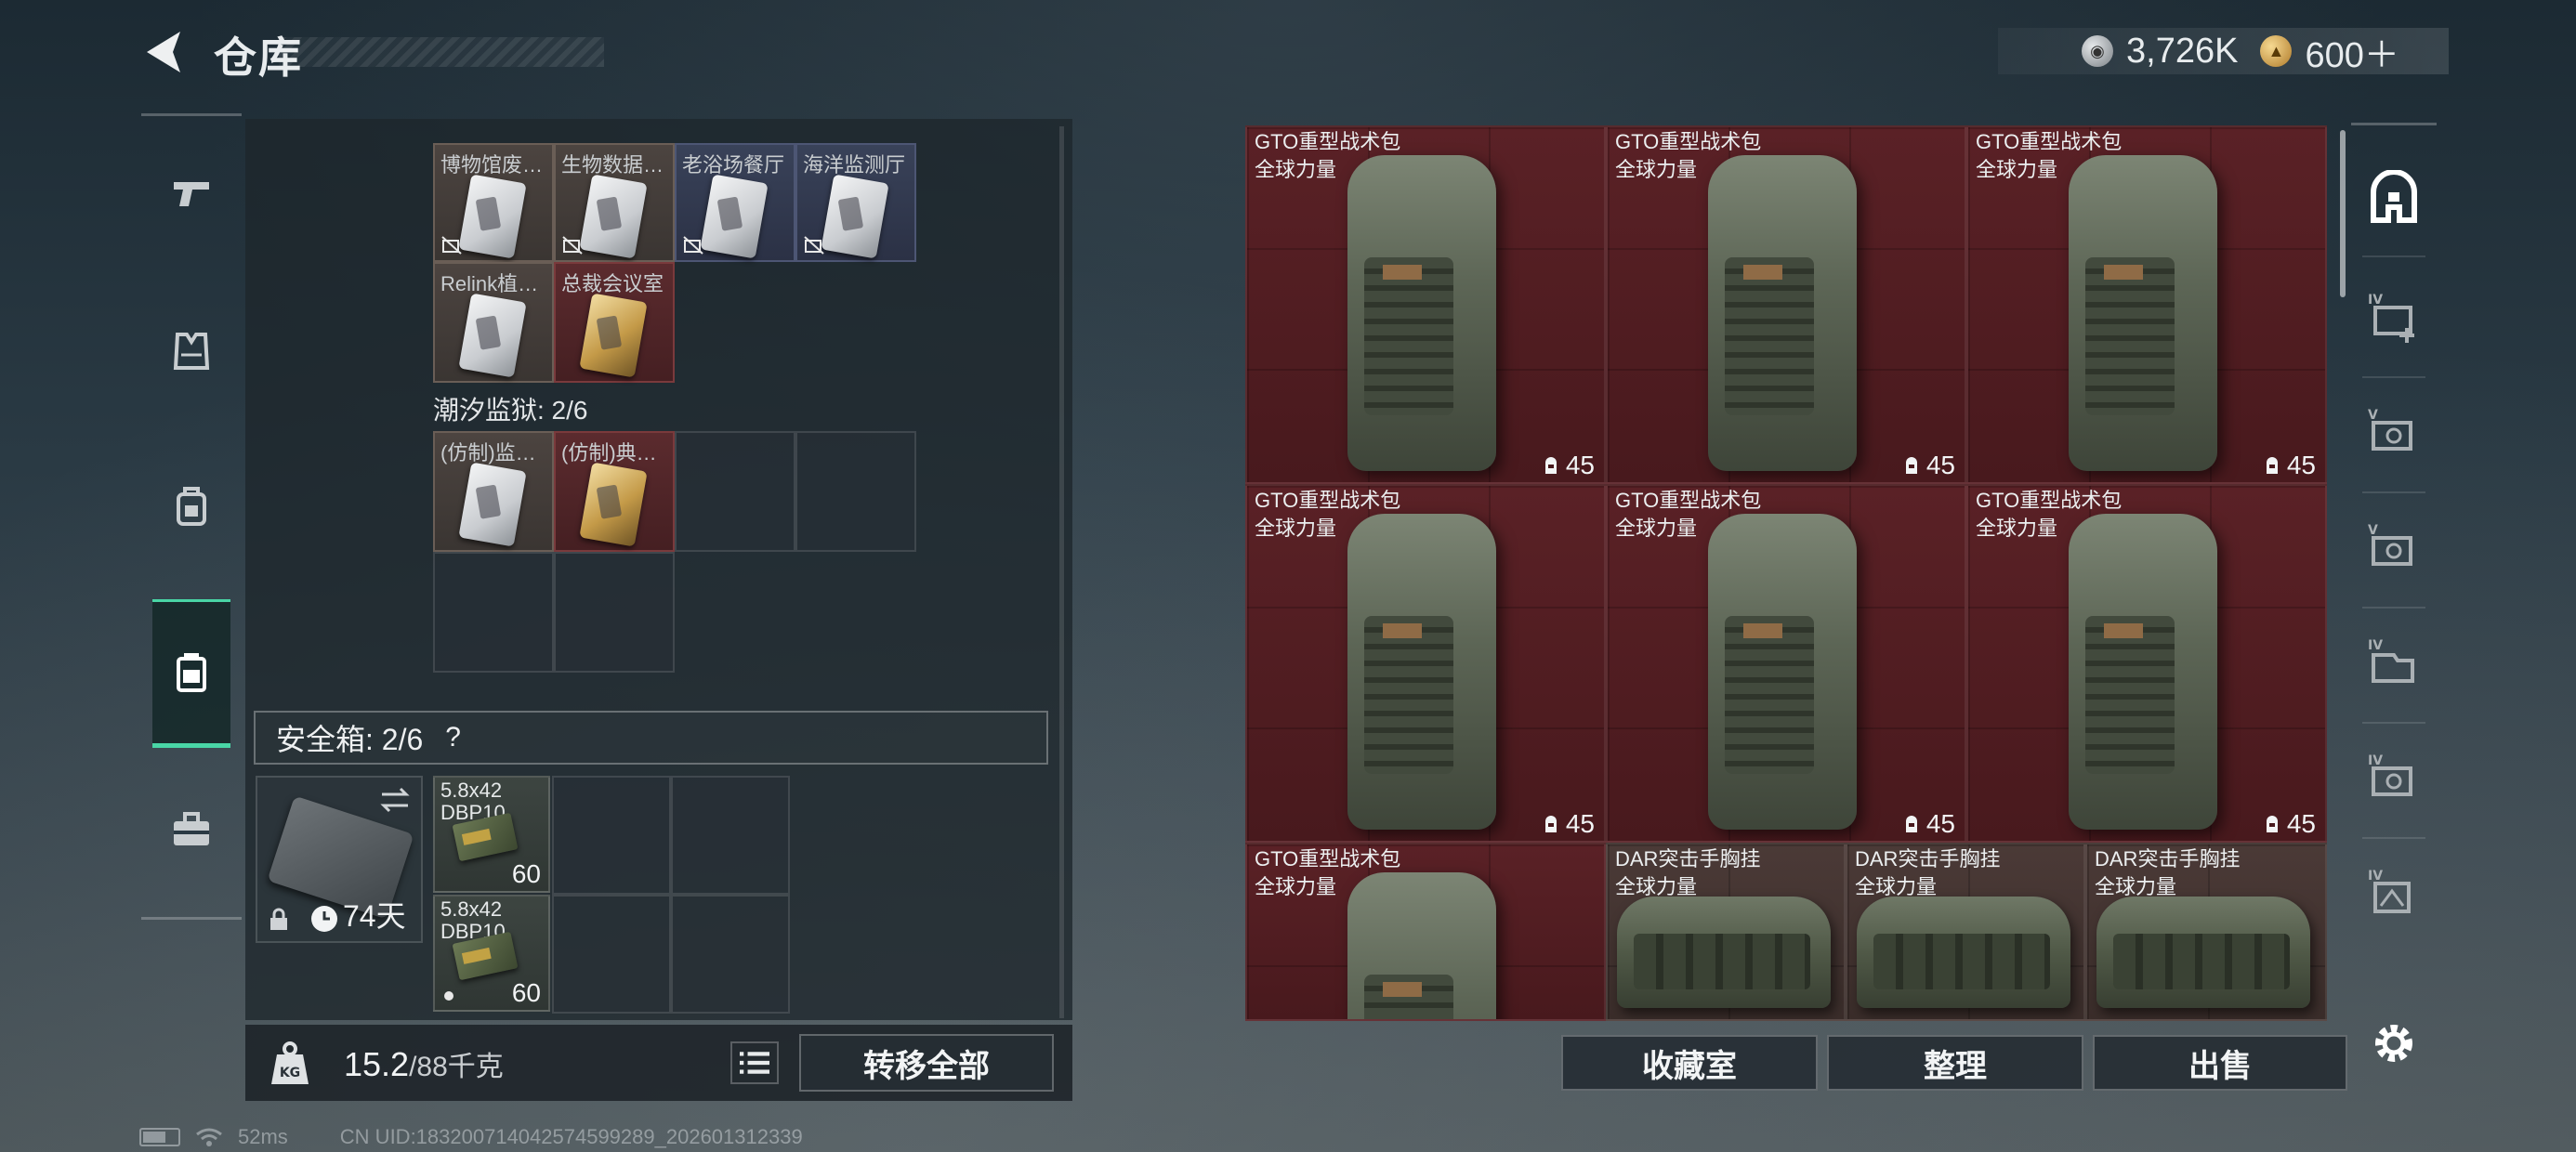 The image size is (2576, 1152). What do you see at coordinates (2390, 774) in the screenshot?
I see `stash-iv-2-icon: IV` at bounding box center [2390, 774].